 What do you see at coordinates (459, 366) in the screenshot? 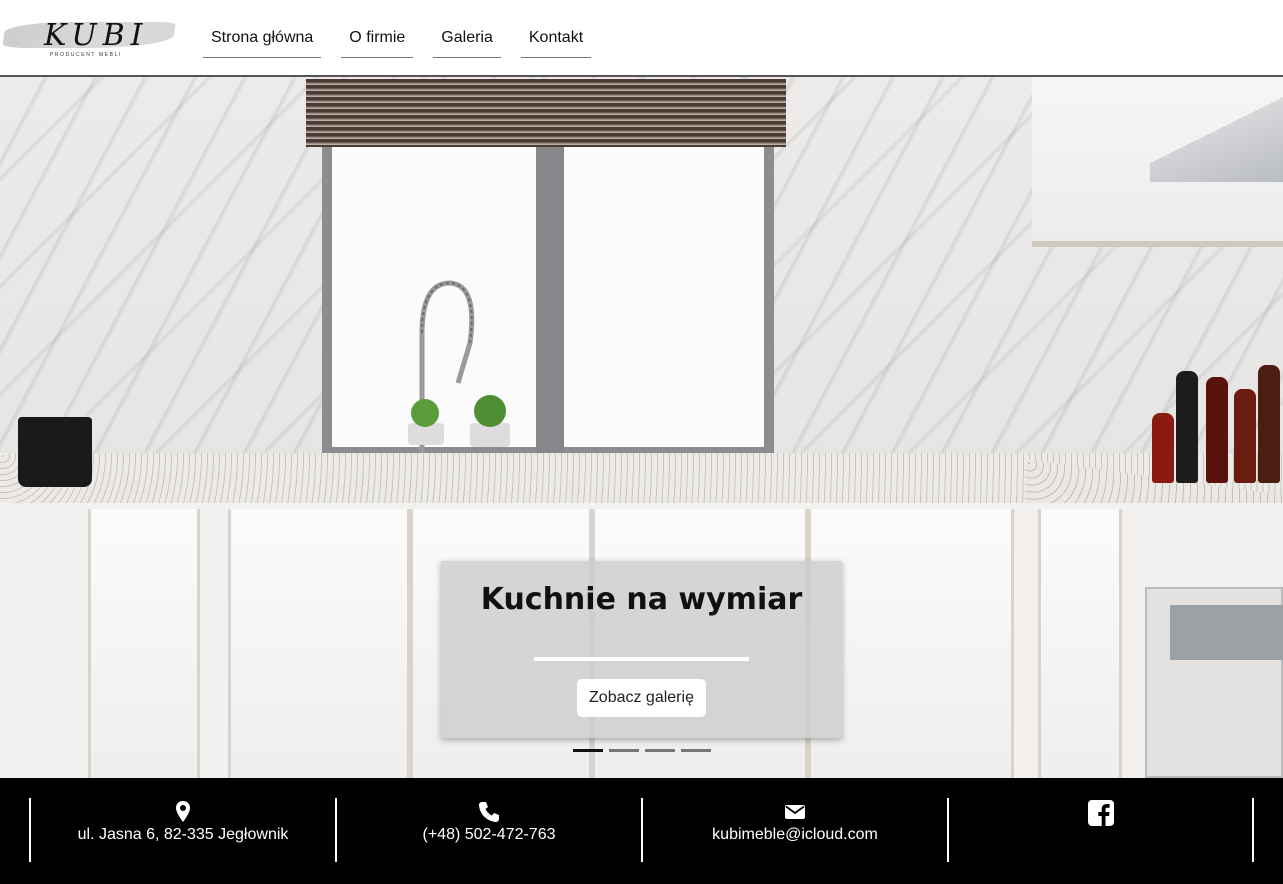
I see `faucet-image` at bounding box center [459, 366].